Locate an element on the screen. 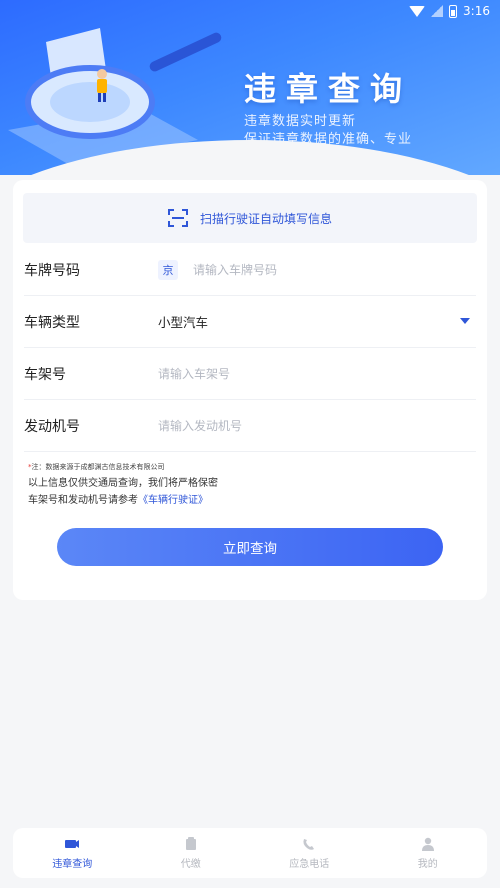 The height and width of the screenshot is (888, 500). submit-query-button: 立即查询 is located at coordinates (250, 547).